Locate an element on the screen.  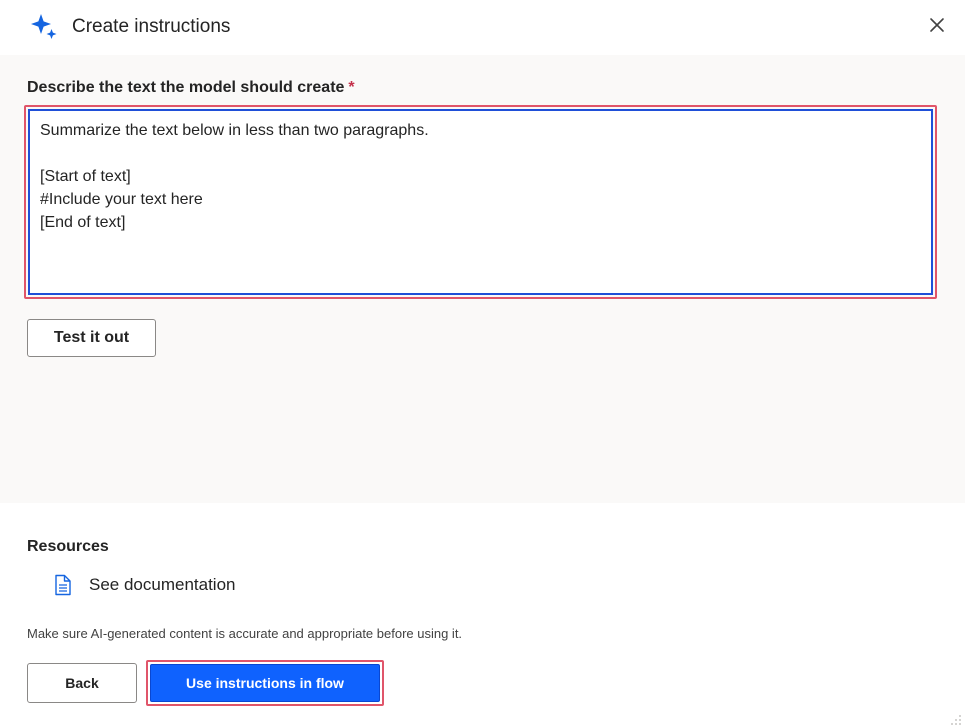
resize-grip-icon is located at coordinates (956, 720).